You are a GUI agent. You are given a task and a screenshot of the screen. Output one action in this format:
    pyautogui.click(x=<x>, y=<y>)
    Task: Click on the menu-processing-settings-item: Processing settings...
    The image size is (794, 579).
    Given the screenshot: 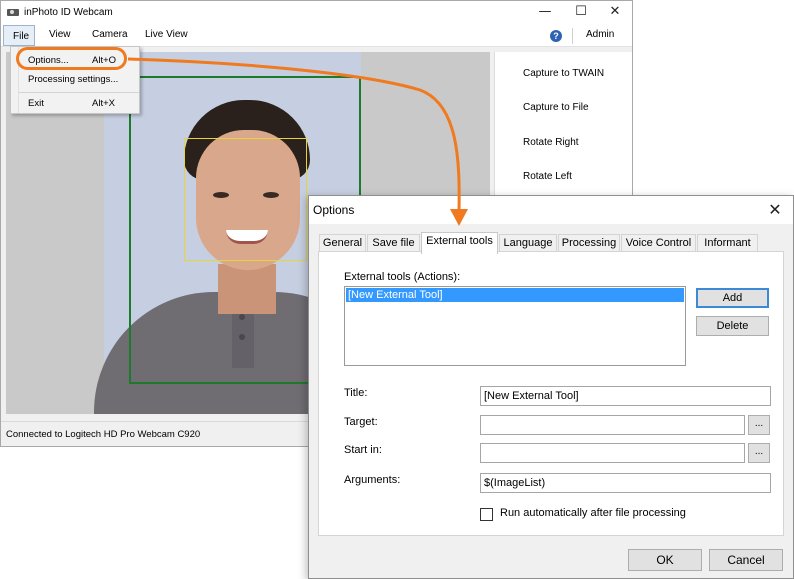 What is the action you would take?
    pyautogui.click(x=73, y=79)
    